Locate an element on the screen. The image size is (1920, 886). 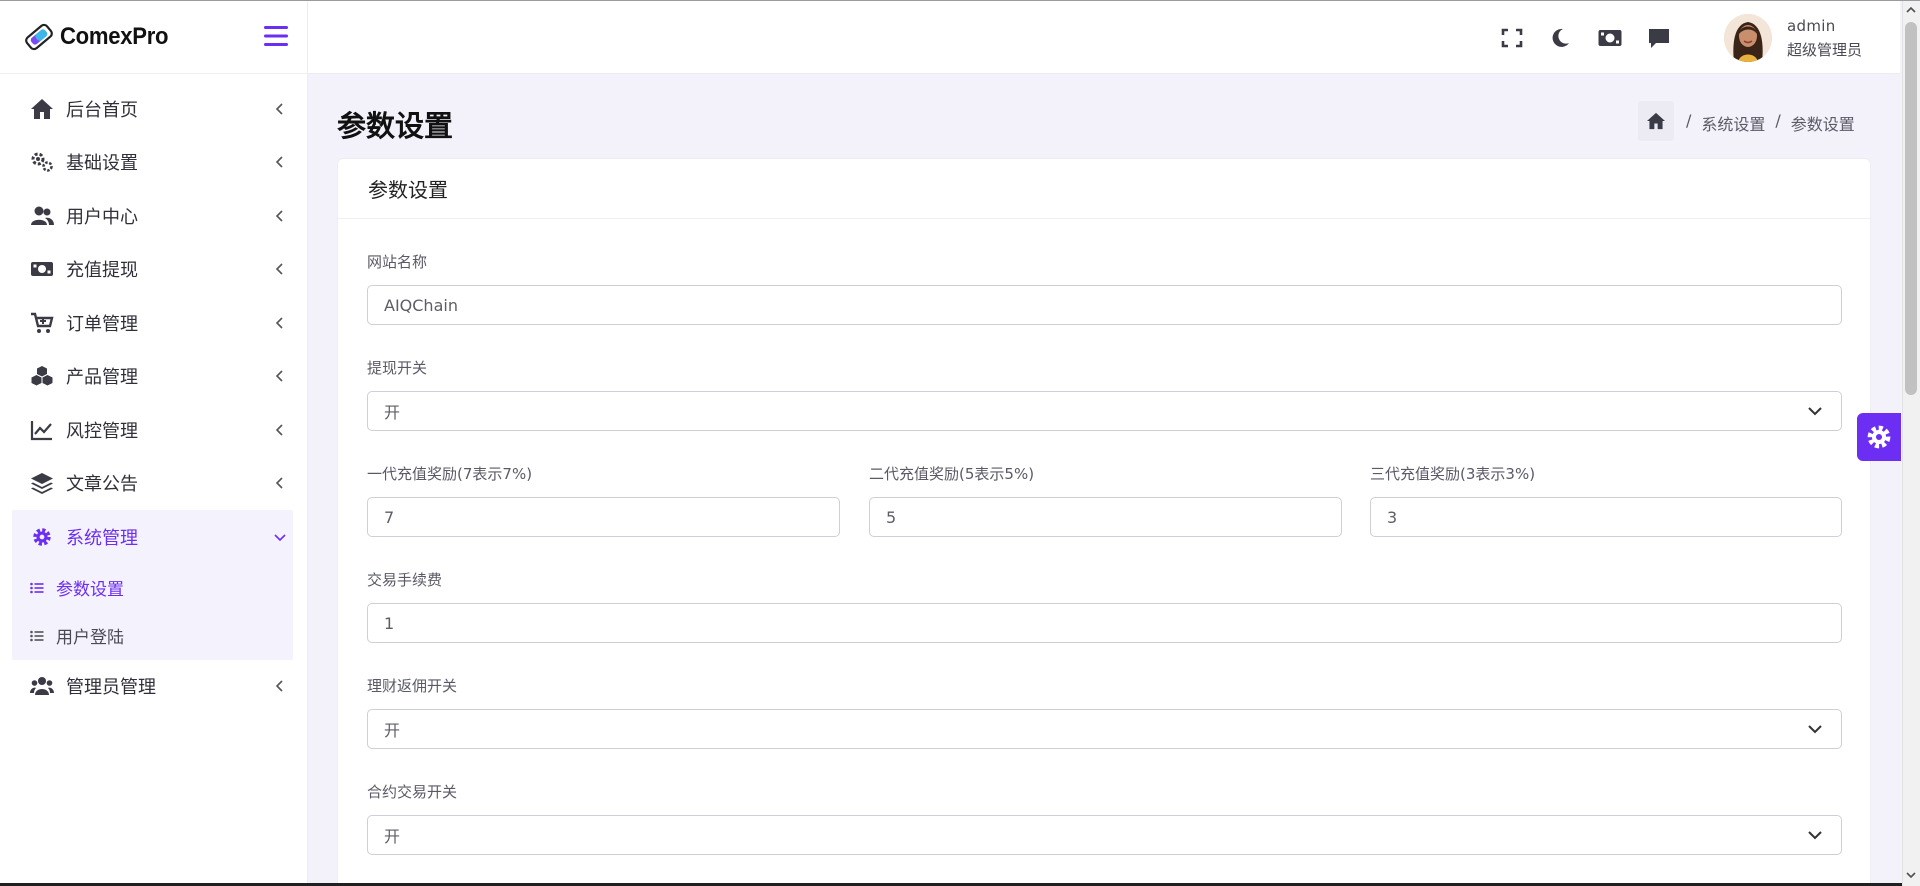
sidebar-item-label: 用户中心 is located at coordinates (102, 217).